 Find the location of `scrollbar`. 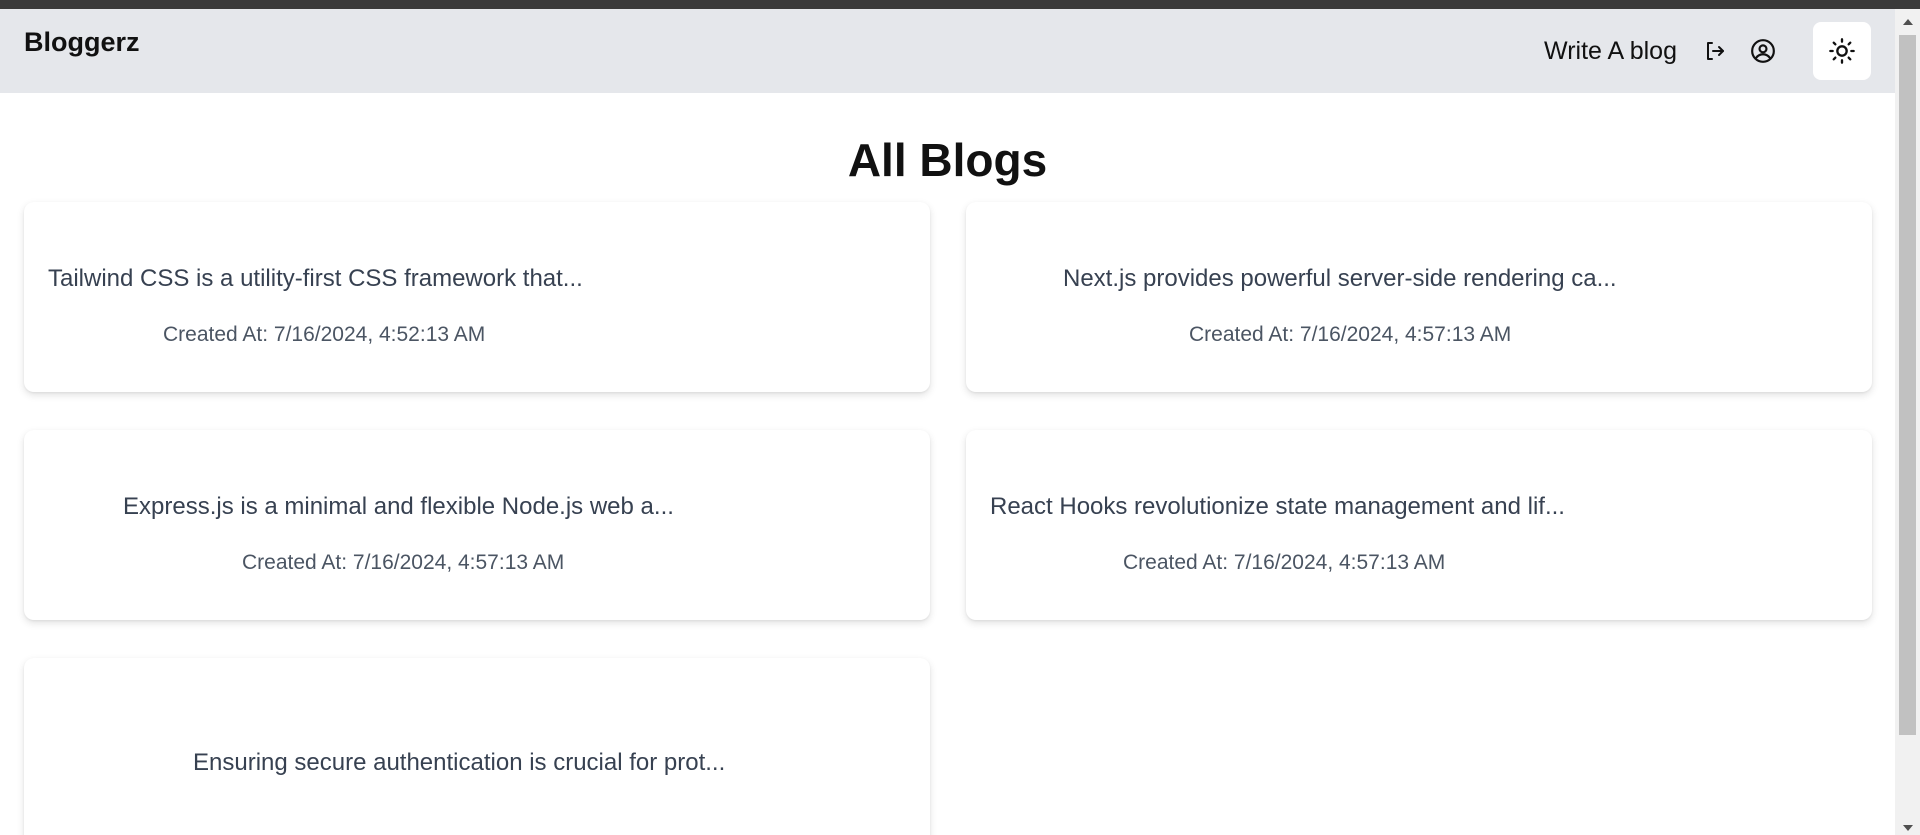

scrollbar is located at coordinates (1907, 422).